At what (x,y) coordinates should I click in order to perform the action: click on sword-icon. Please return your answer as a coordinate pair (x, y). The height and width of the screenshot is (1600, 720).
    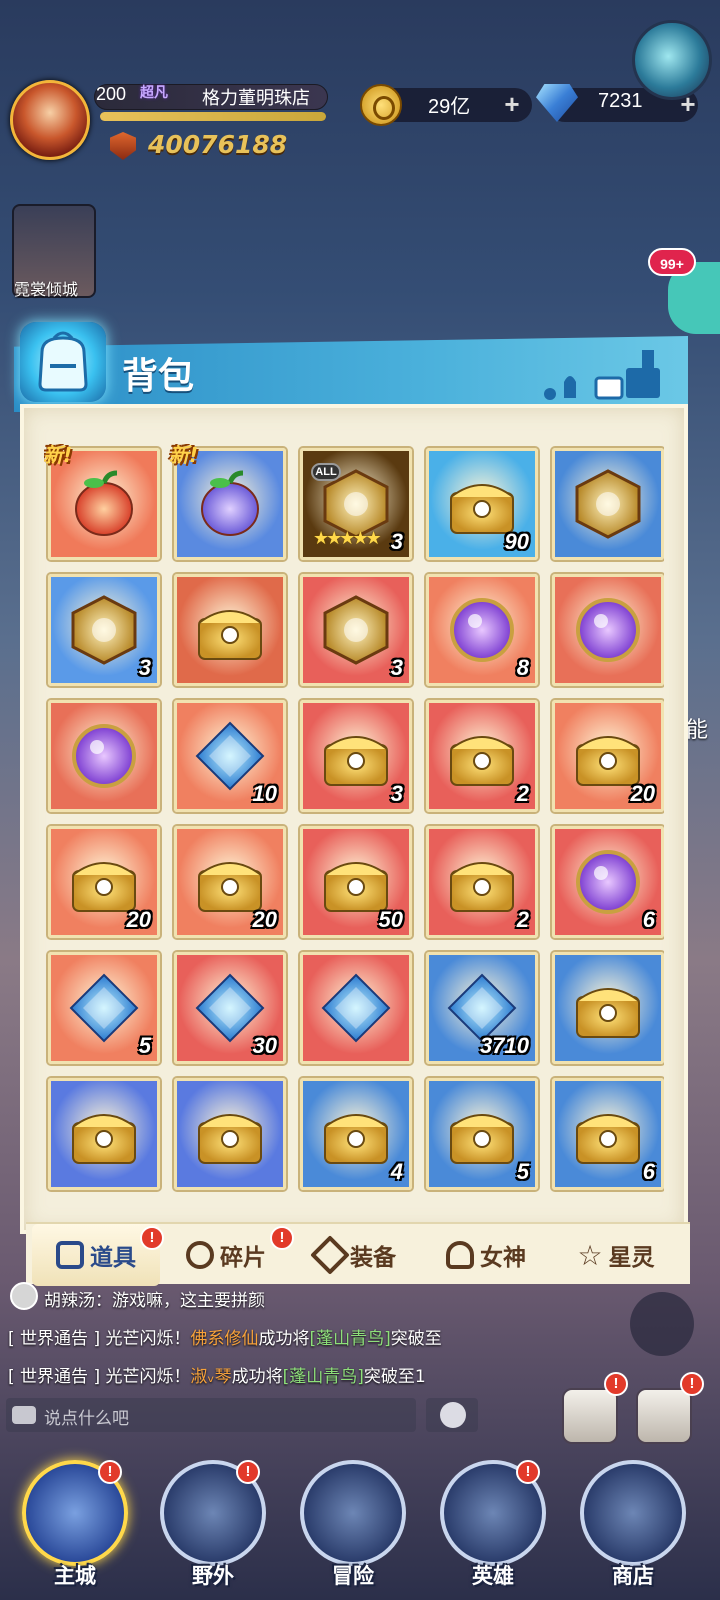
    Looking at the image, I should click on (353, 1513).